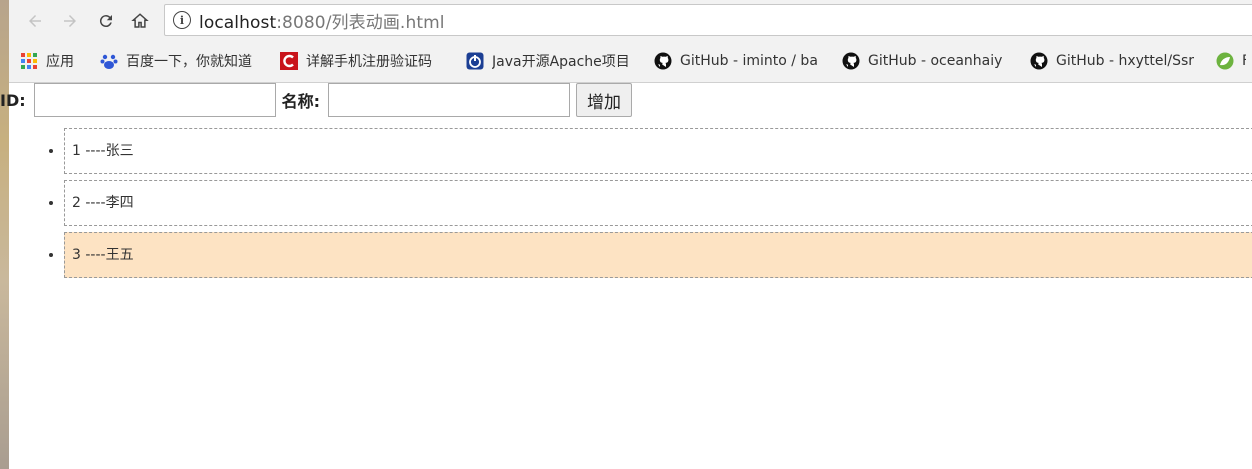  I want to click on bookmark-baidu: 百度一下，你就知道, so click(184, 61).